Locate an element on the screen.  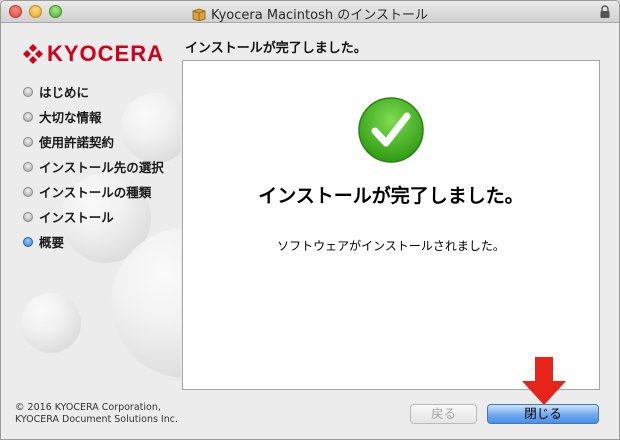
page-heading: インストールが完了しました。 is located at coordinates (276, 48).